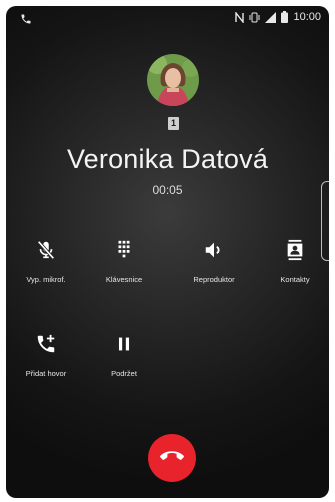  I want to click on mute-label: Vyp. mikrof., so click(46, 279).